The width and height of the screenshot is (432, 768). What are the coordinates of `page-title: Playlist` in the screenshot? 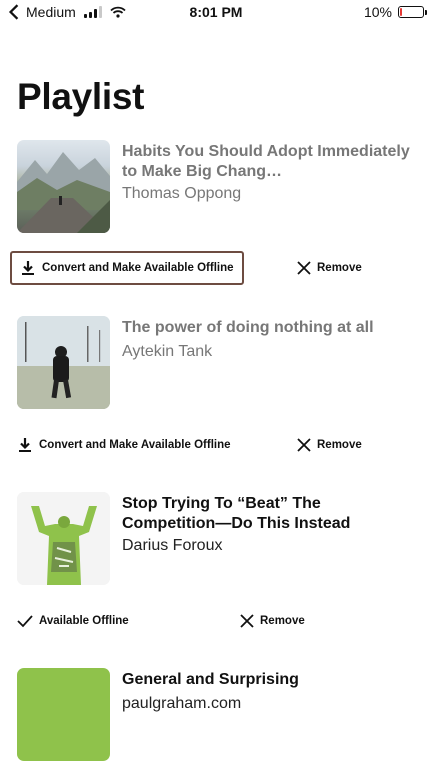 It's located at (81, 96).